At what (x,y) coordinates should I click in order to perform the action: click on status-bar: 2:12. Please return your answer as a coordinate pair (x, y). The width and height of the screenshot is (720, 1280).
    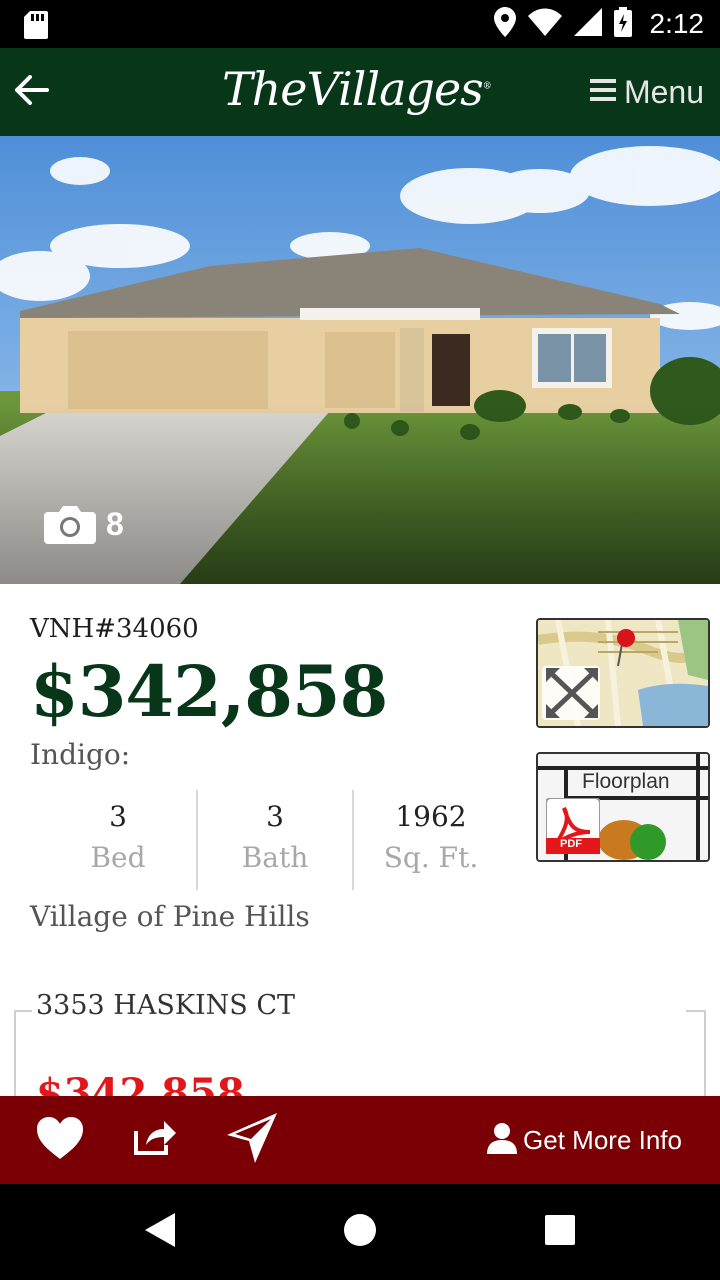
    Looking at the image, I should click on (360, 24).